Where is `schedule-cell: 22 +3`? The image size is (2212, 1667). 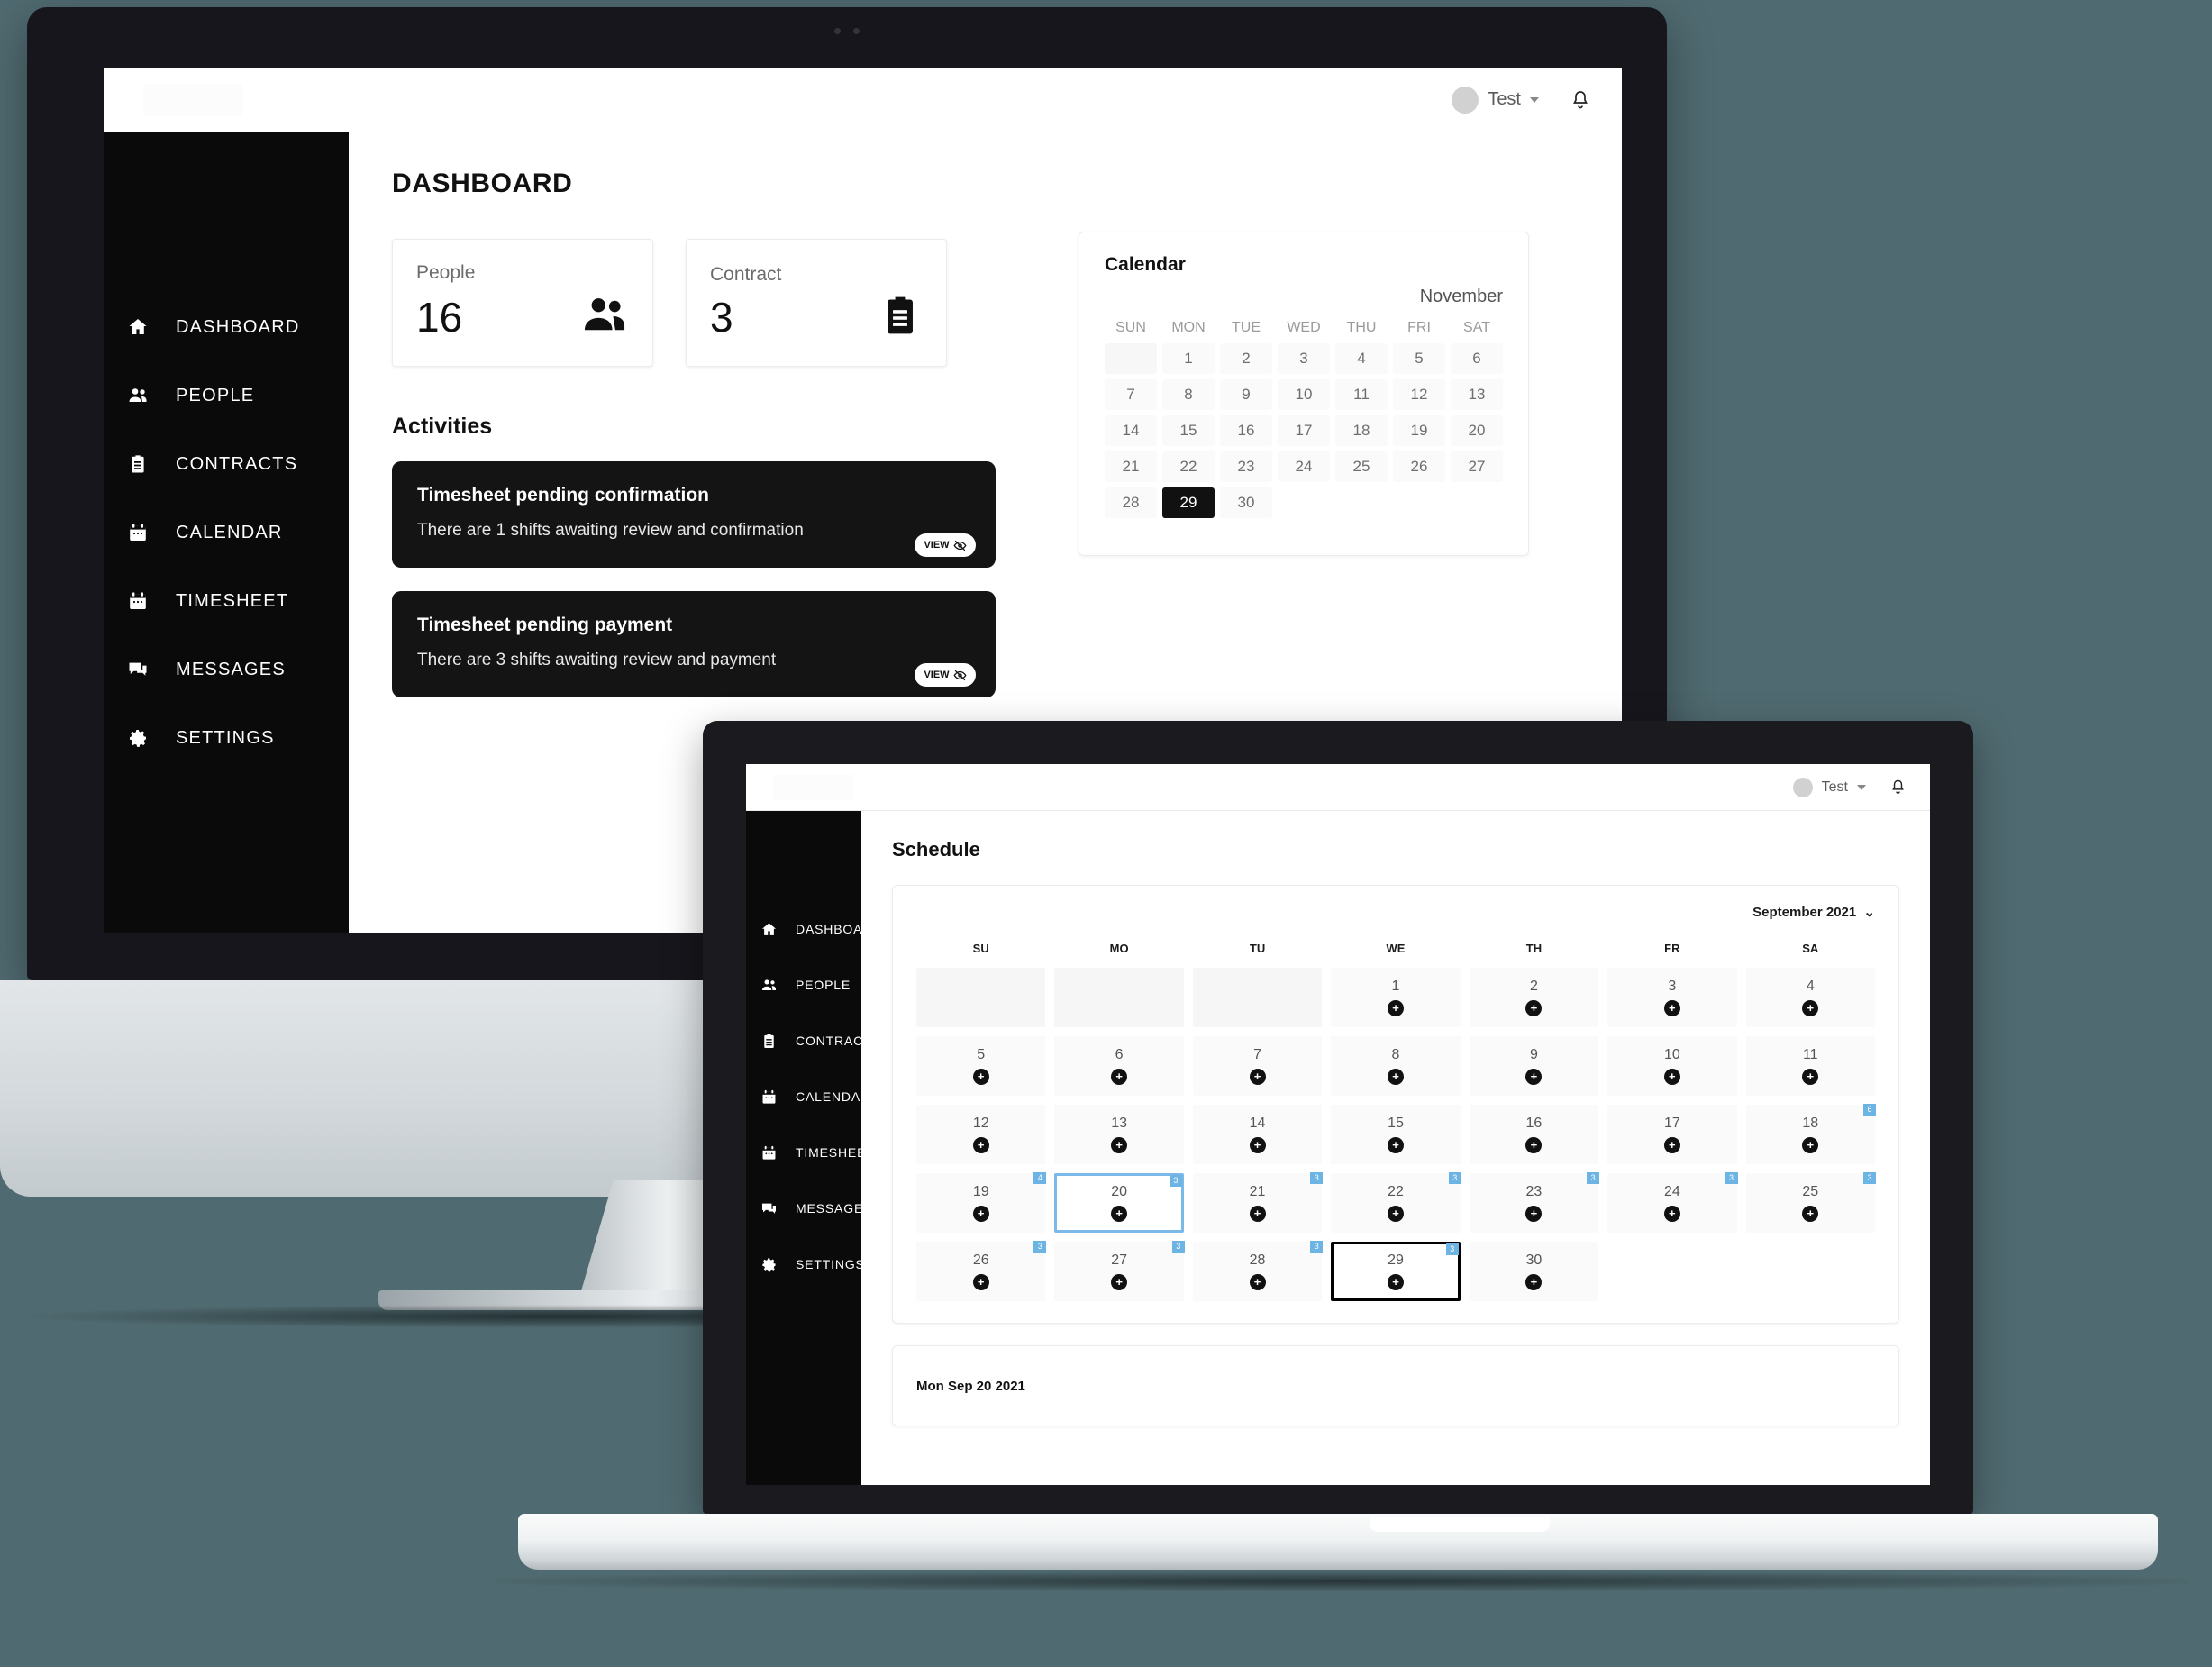 schedule-cell: 22 +3 is located at coordinates (1396, 1203).